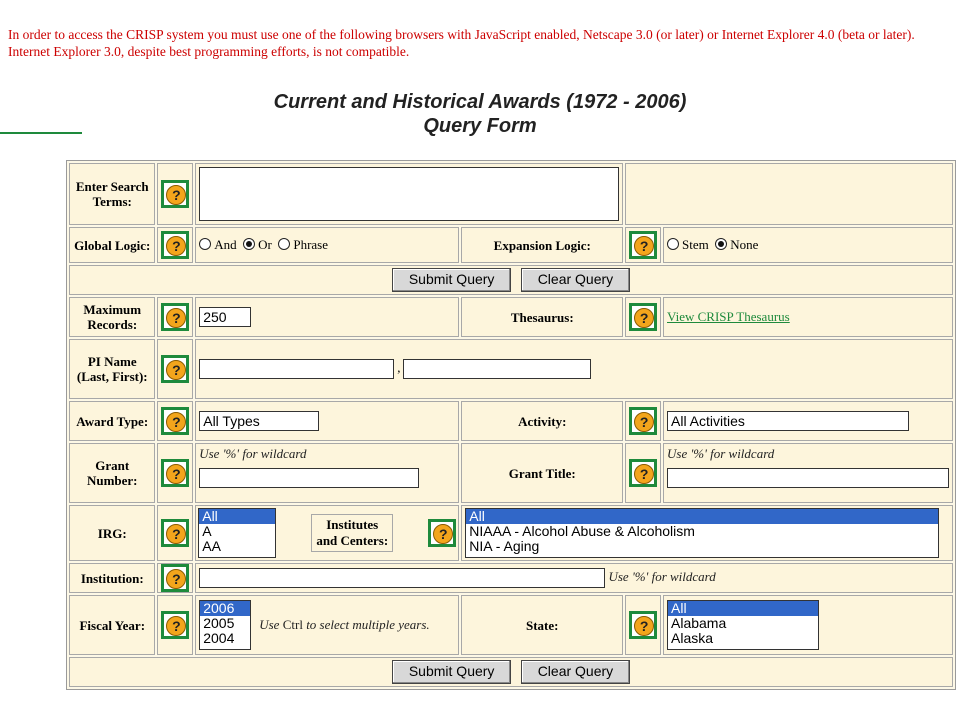 The height and width of the screenshot is (720, 960). What do you see at coordinates (253, 453) in the screenshot?
I see `grant-number-hint: Use '%' for wildcard` at bounding box center [253, 453].